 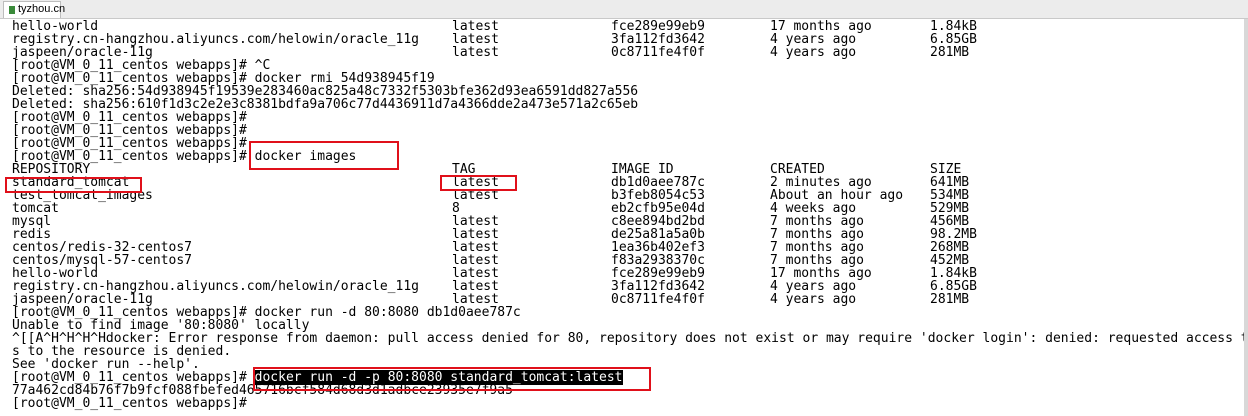 What do you see at coordinates (324, 155) in the screenshot?
I see `highlight-box-docker-images` at bounding box center [324, 155].